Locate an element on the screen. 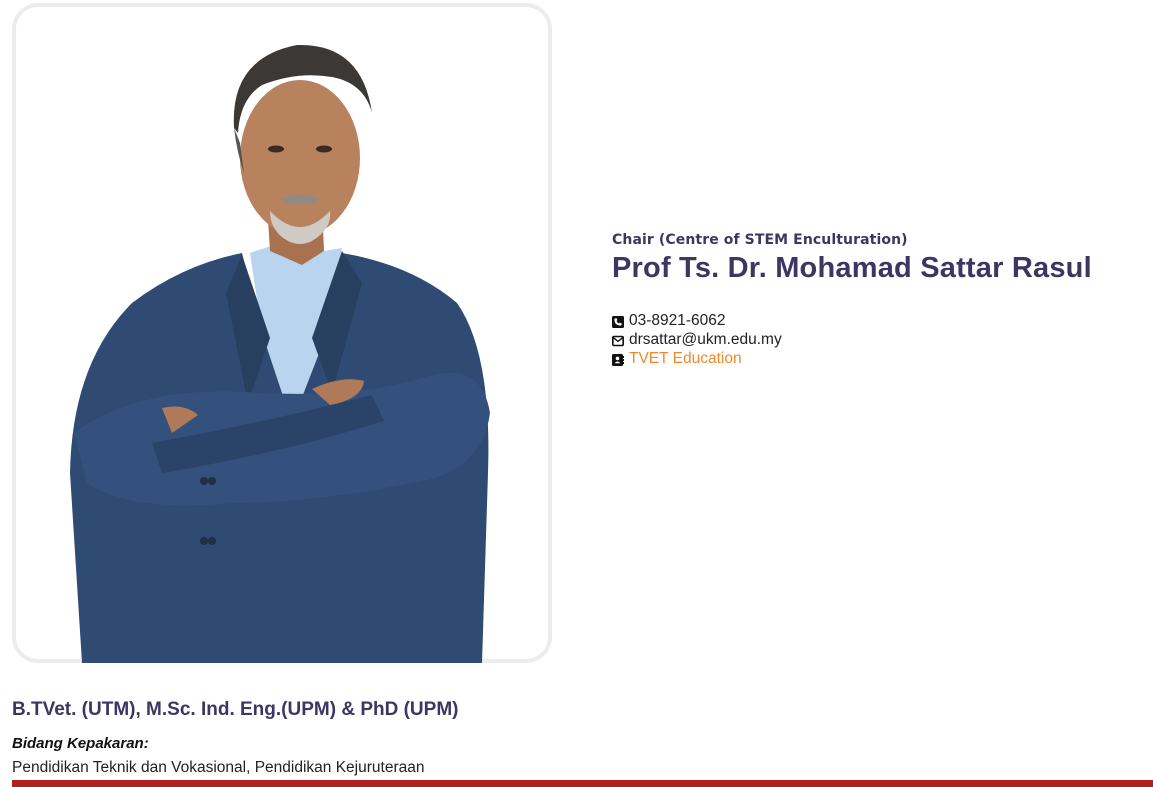  profile-role: Chair (Centre of STEM Enculturation) is located at coordinates (760, 240).